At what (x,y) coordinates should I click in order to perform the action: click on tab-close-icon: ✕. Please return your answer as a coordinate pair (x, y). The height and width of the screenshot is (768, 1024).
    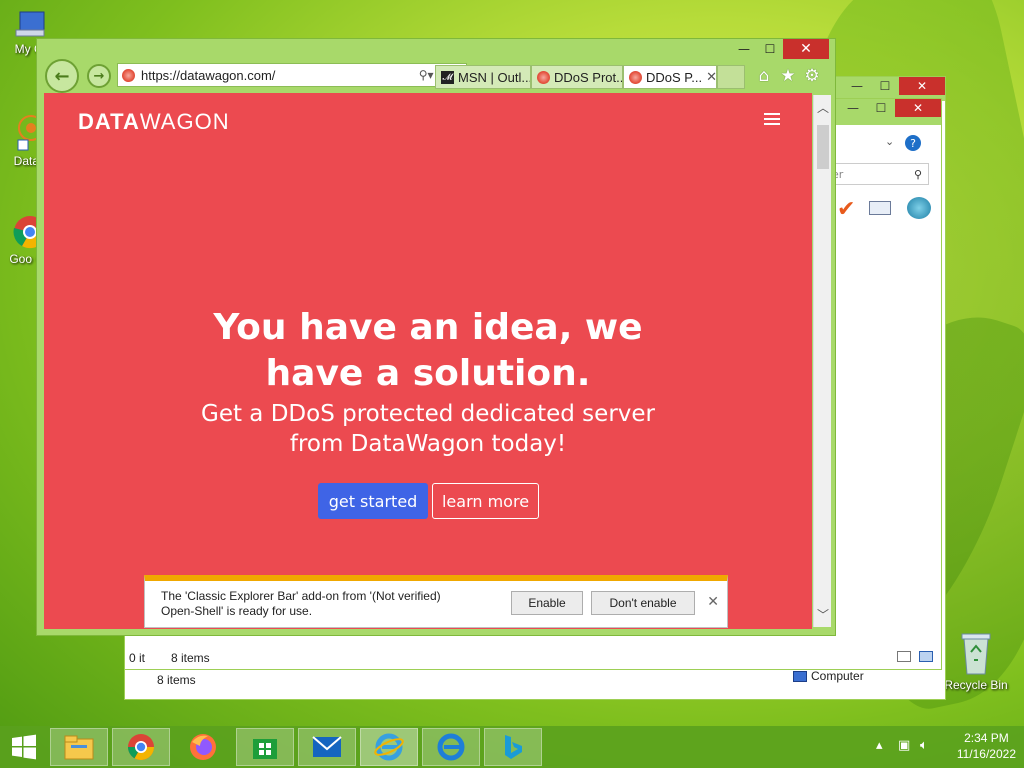
    Looking at the image, I should click on (711, 77).